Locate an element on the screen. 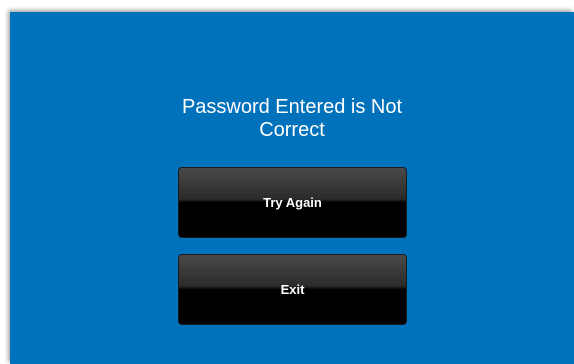 This screenshot has width=574, height=364. try-again-label: Try Again is located at coordinates (292, 202).